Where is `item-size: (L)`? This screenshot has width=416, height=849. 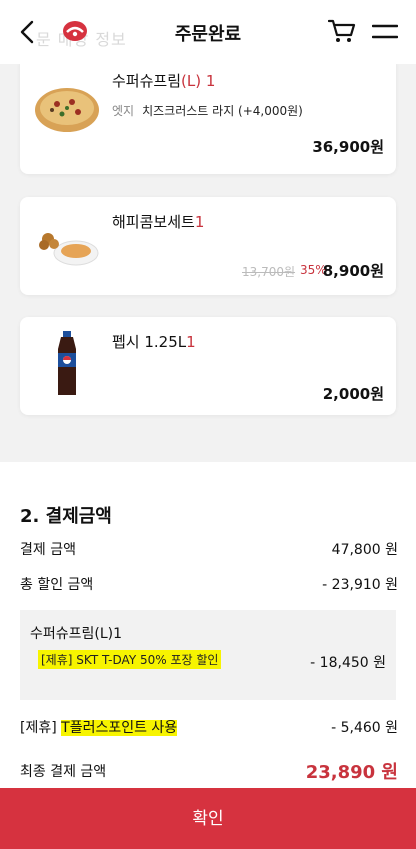
item-size: (L) is located at coordinates (191, 81).